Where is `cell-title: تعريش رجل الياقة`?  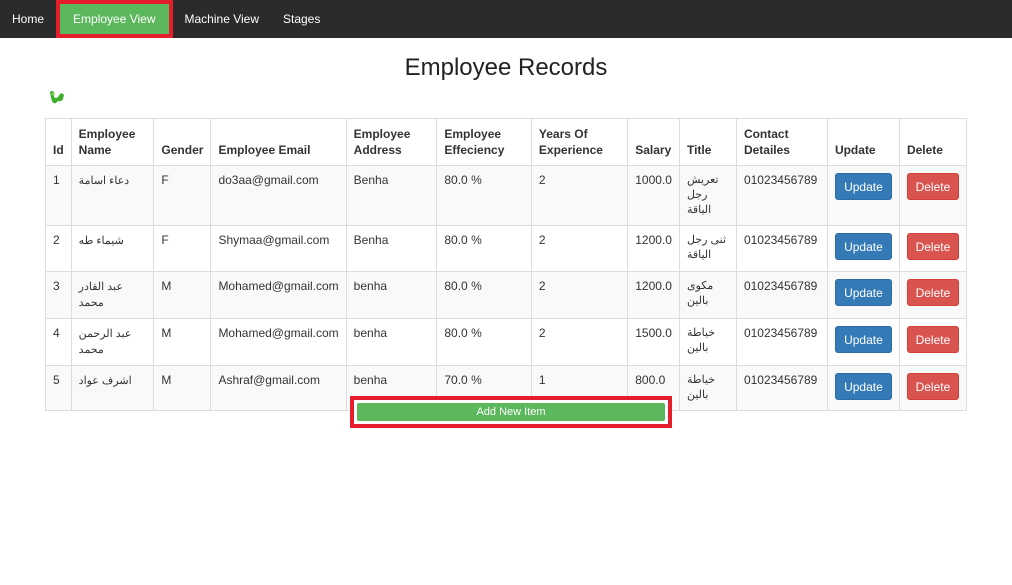
cell-title: تعريش رجل الياقة is located at coordinates (707, 195).